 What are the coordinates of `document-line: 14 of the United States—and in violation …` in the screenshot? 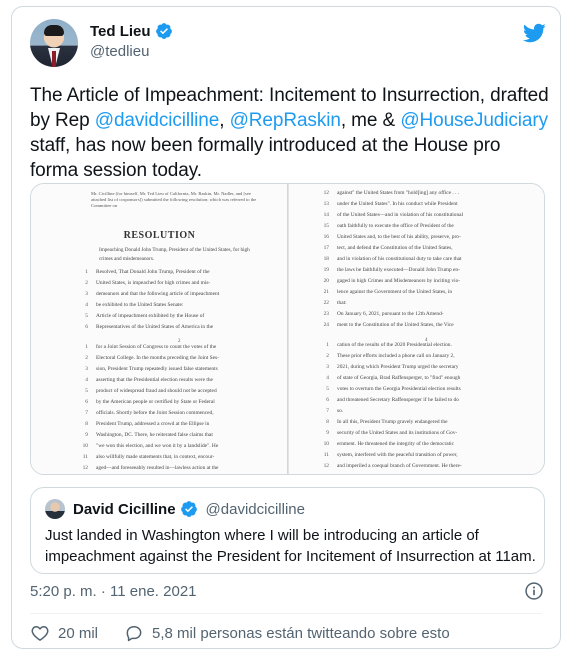 It's located at (416, 215).